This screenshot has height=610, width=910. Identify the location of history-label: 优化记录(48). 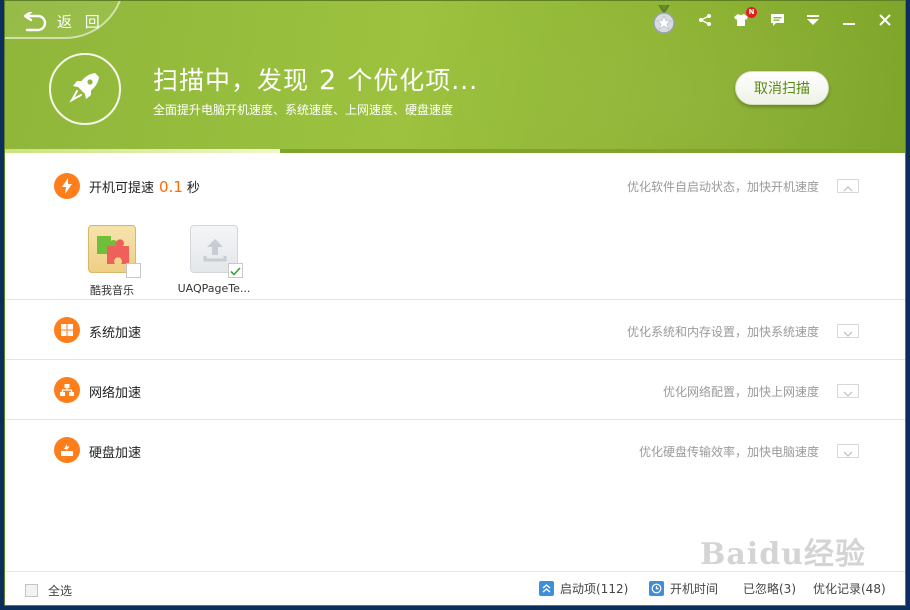
(849, 589).